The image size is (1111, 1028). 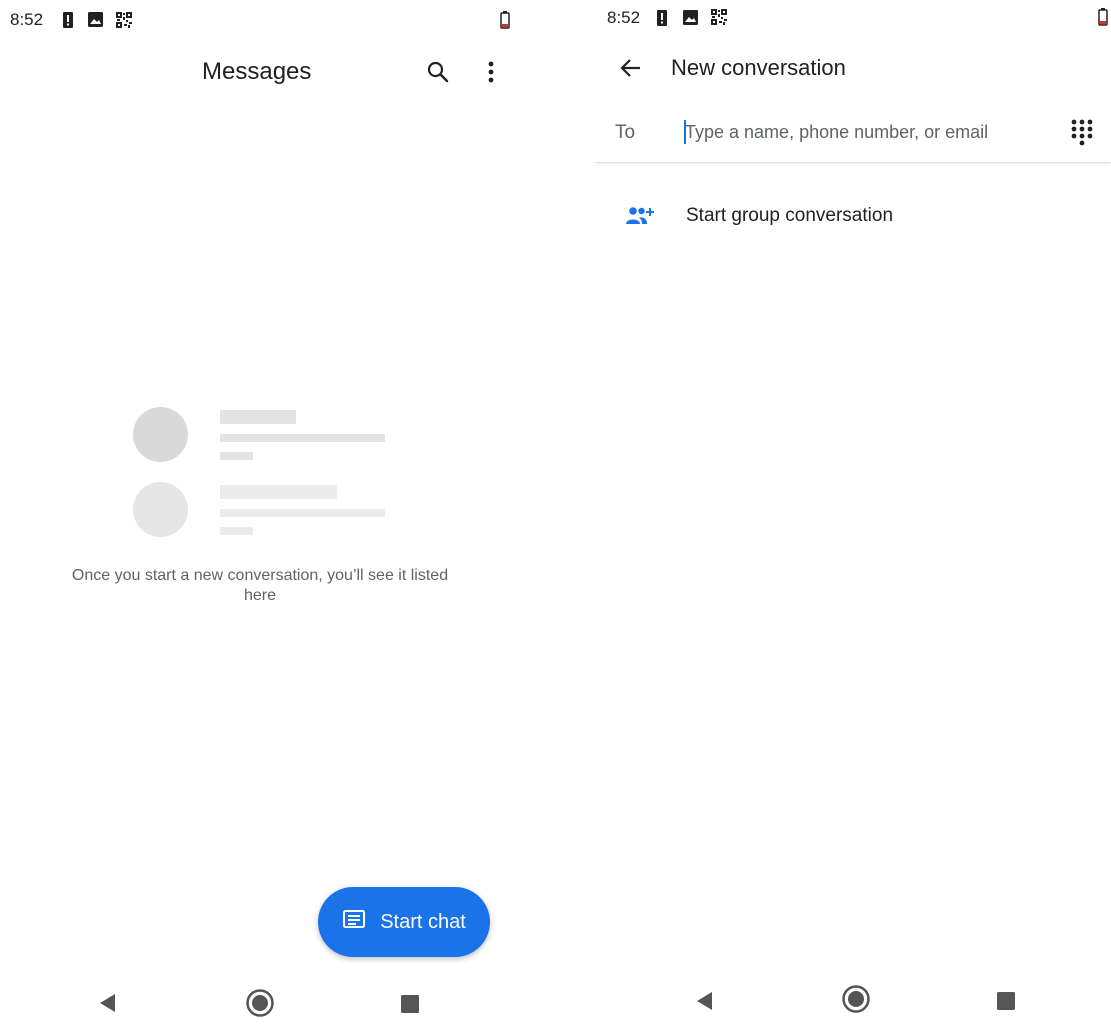 I want to click on chat-icon, so click(x=354, y=922).